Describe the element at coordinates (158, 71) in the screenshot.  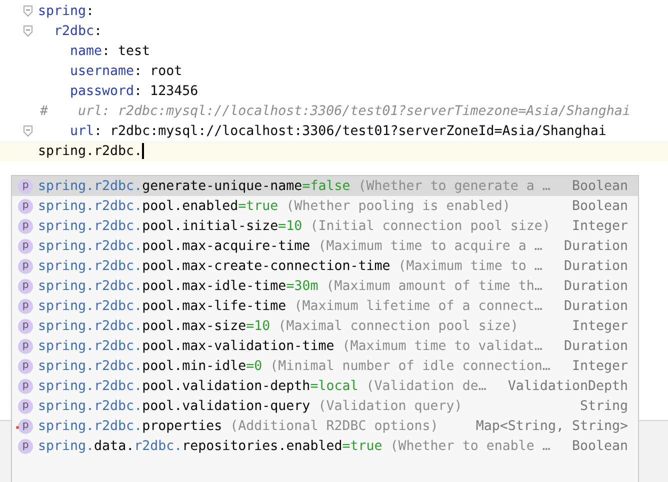
I see `yaml-value: : root` at that location.